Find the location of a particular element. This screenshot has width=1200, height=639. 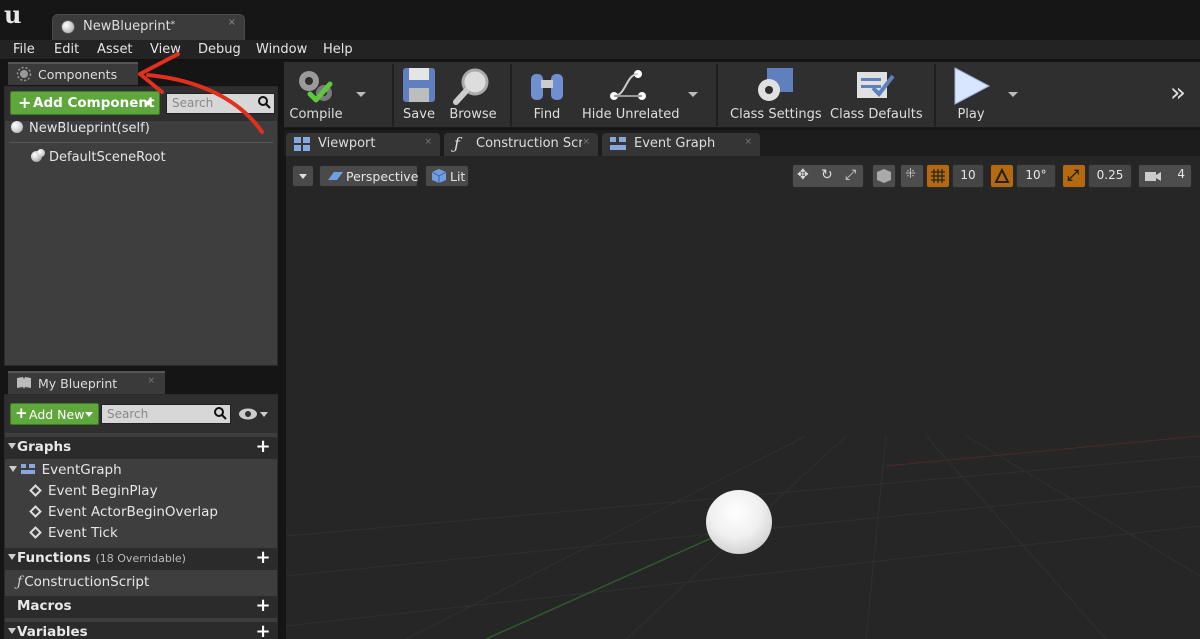

functions-header: Functions (18 Overridable) + is located at coordinates (141, 559).